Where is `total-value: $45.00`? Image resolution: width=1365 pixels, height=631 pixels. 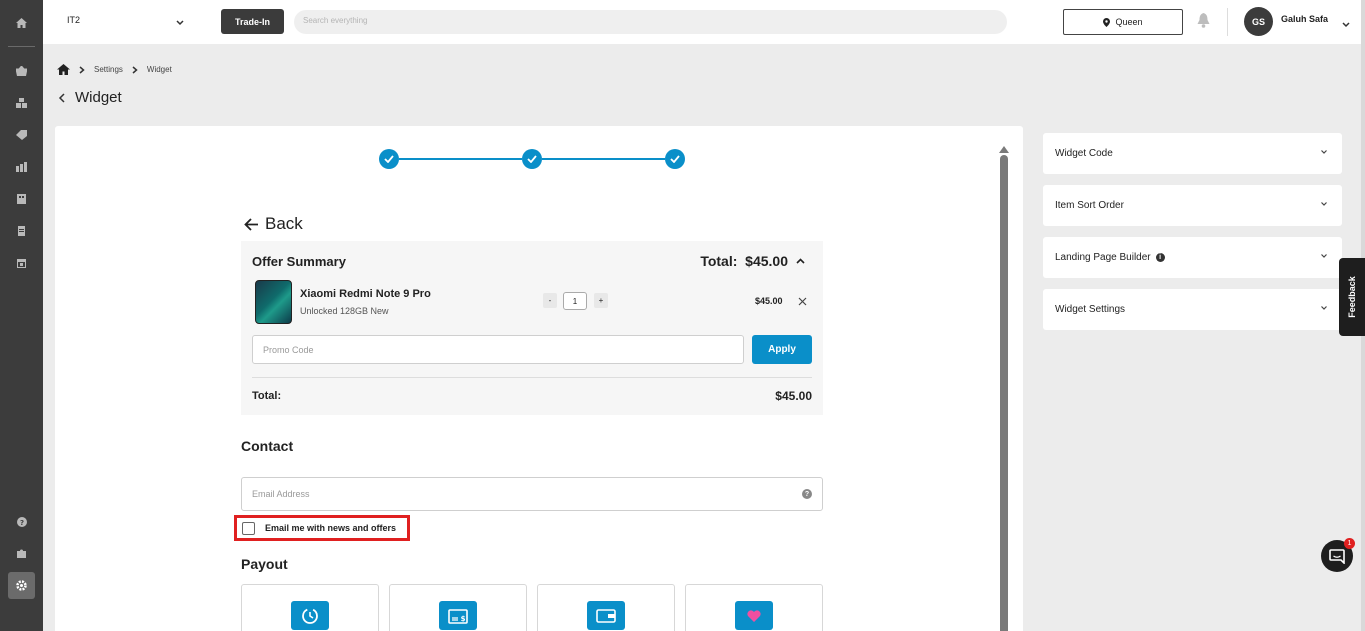 total-value: $45.00 is located at coordinates (793, 396).